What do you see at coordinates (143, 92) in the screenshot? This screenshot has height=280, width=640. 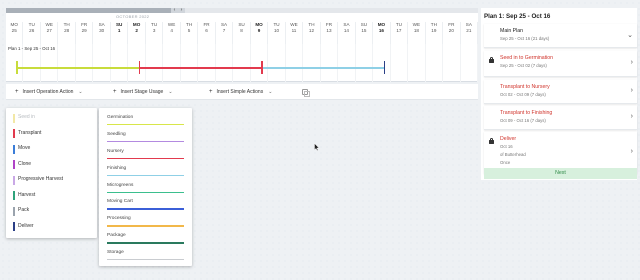 I see `insert-stage-usage-button: + Insert Stage Usage ⌄` at bounding box center [143, 92].